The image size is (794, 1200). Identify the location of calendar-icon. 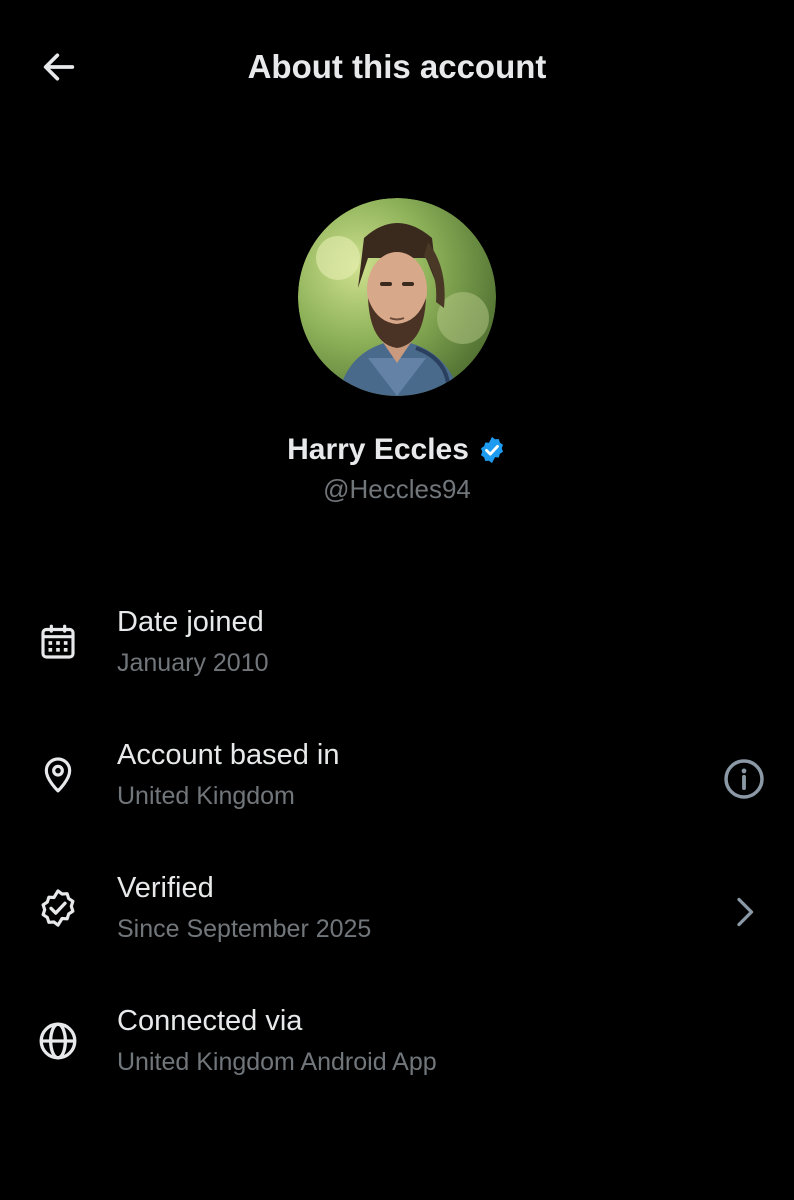
(58, 642).